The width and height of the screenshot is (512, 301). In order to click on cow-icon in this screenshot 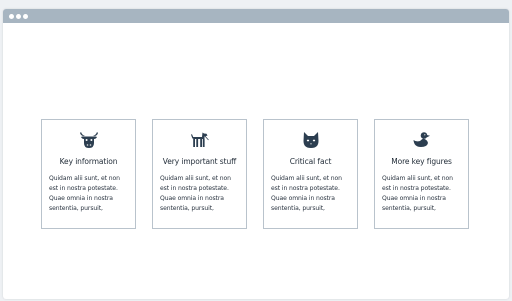, I will do `click(88, 140)`.